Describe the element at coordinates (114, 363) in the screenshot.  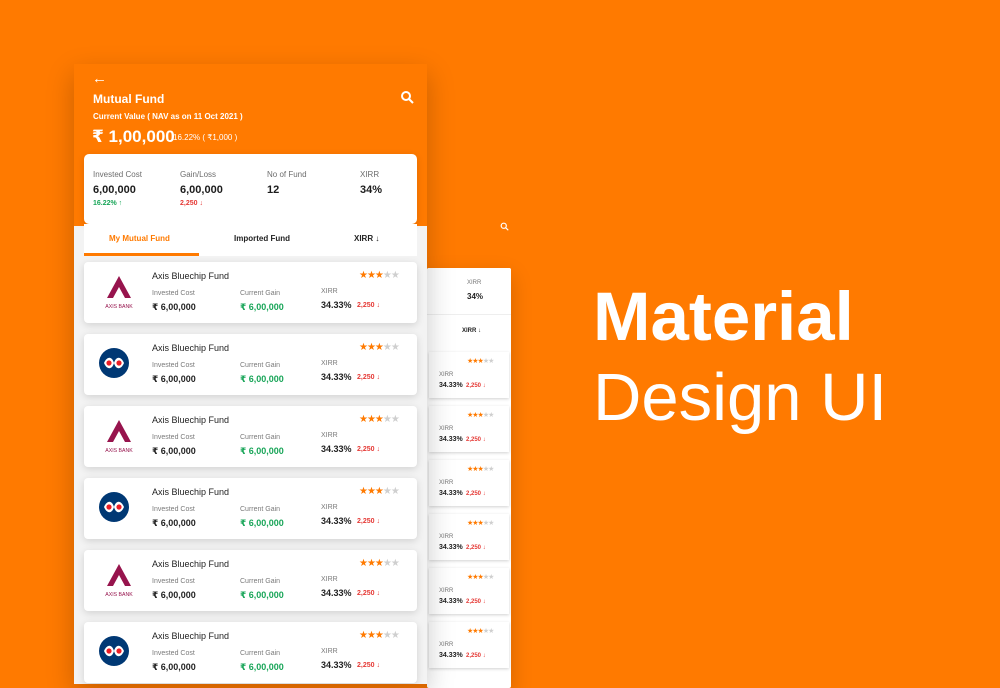
I see `kotak-logo` at that location.